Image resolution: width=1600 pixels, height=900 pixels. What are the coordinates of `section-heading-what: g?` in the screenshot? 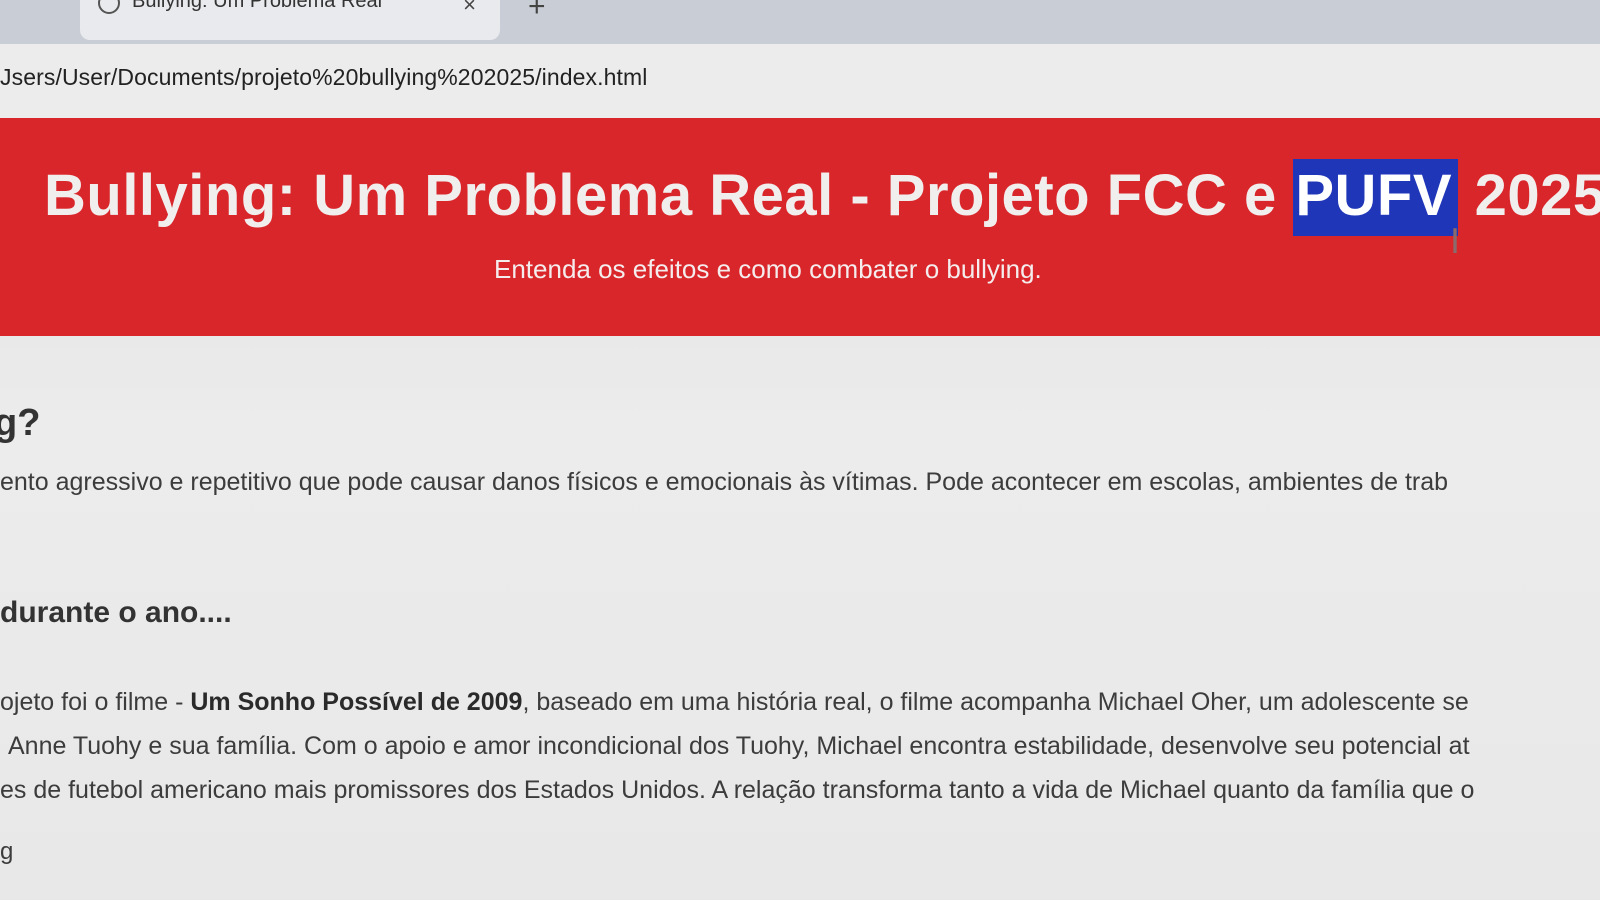 It's located at (20, 423).